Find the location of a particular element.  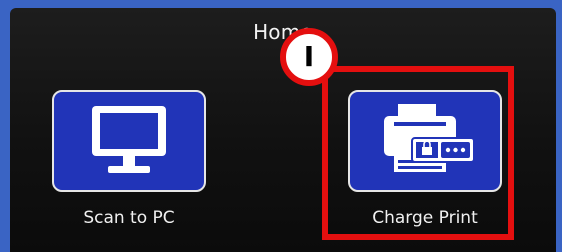

monitor-icon is located at coordinates (129, 141).